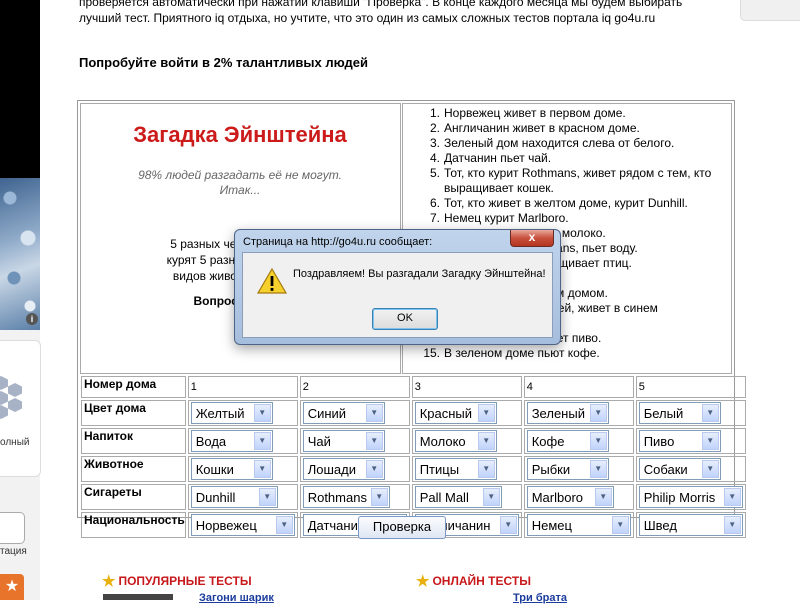  I want to click on grid-cell: Собаки ▼, so click(690, 469).